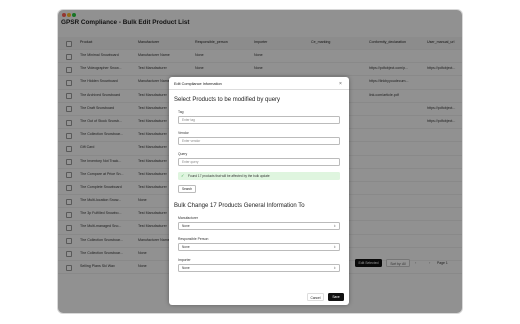 This screenshot has height=324, width=520. I want to click on importer-label: Importer, so click(184, 260).